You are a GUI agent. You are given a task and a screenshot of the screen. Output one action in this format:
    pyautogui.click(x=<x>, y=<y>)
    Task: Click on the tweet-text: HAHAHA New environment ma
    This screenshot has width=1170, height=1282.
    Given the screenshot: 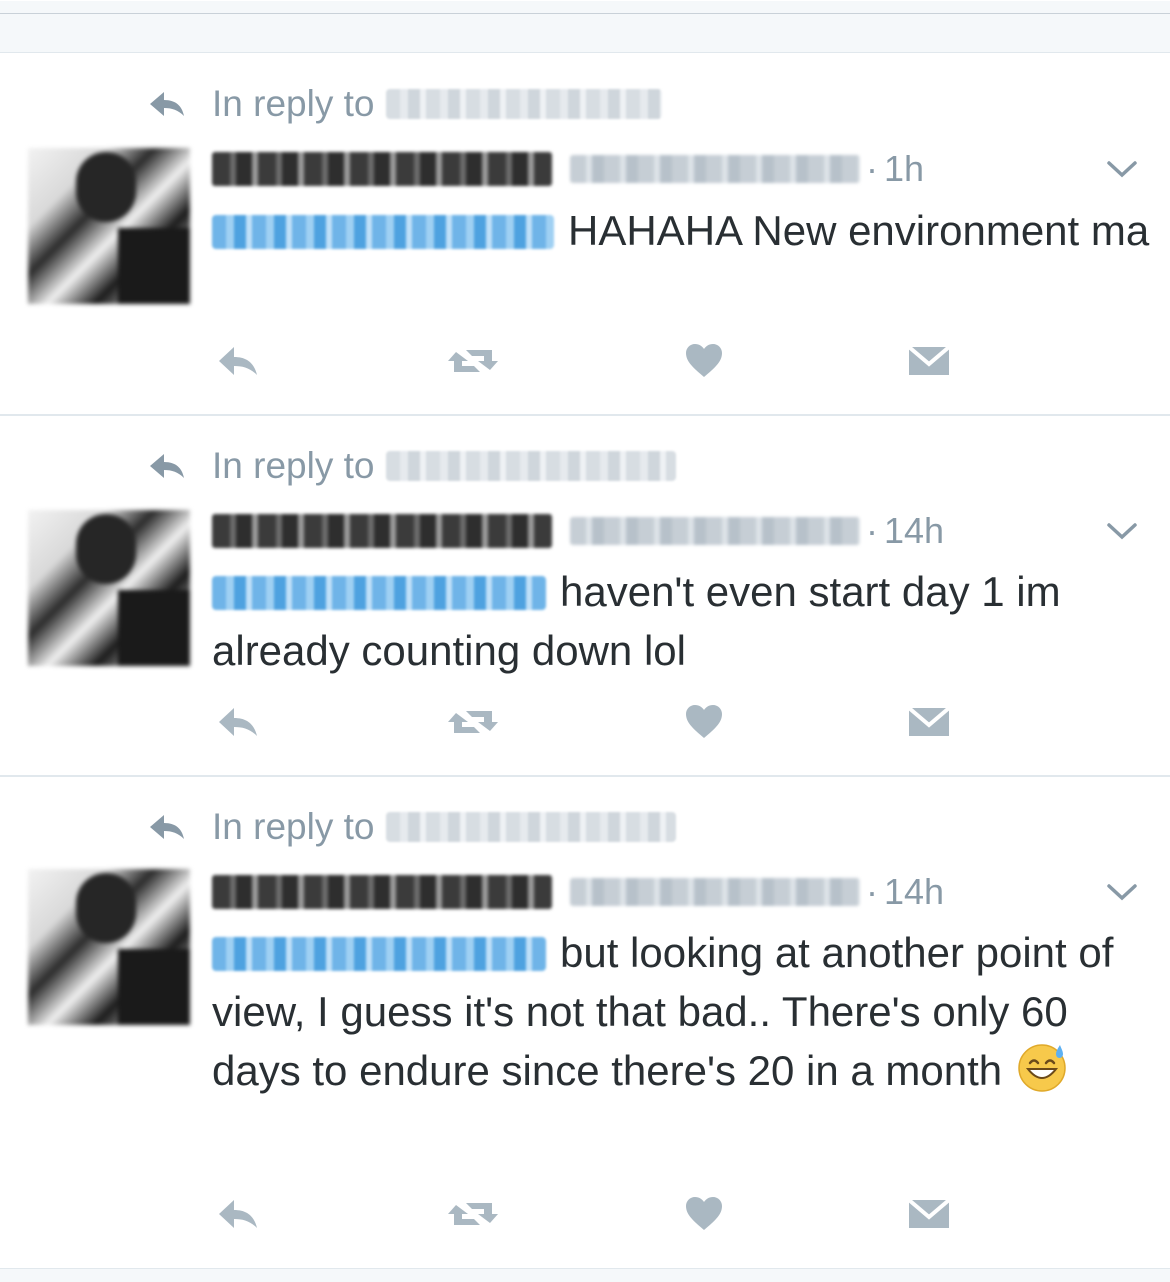 What is the action you would take?
    pyautogui.click(x=682, y=230)
    